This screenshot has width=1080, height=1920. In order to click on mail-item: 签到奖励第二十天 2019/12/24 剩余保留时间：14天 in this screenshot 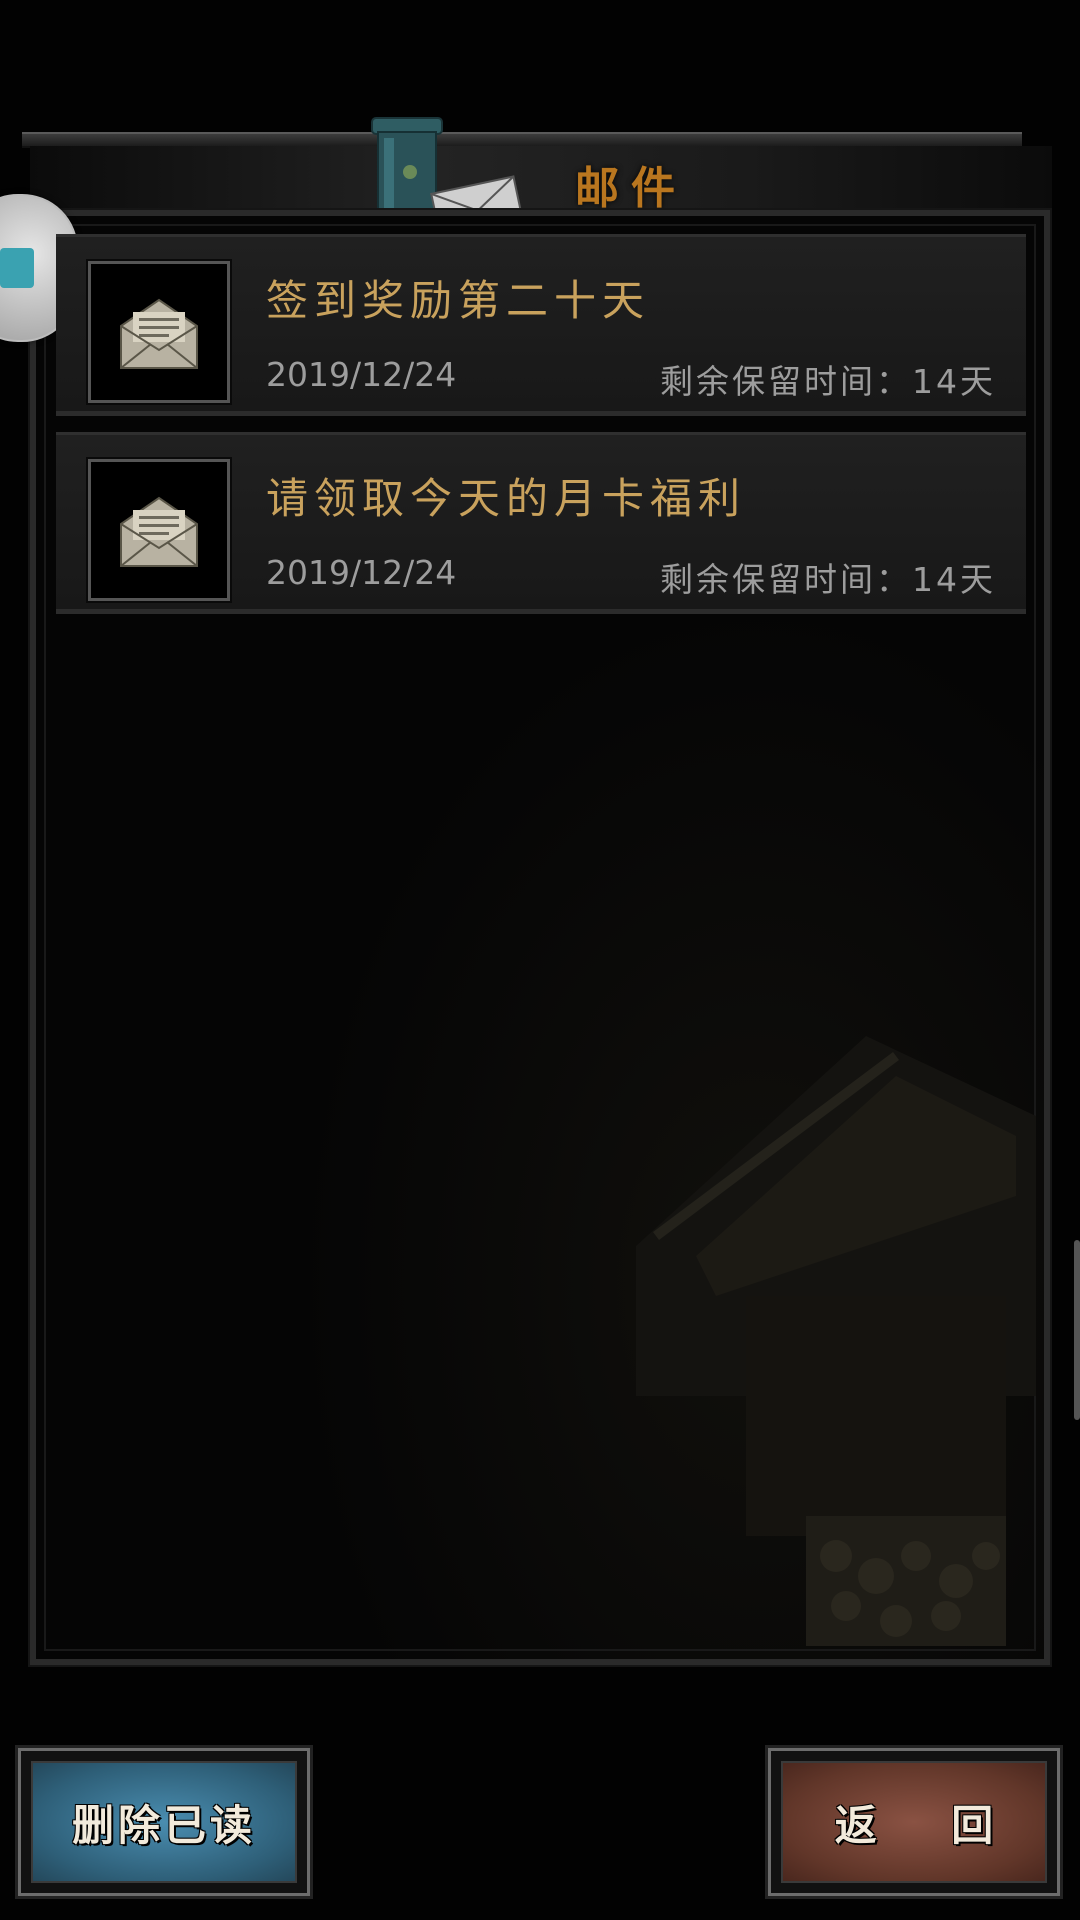, I will do `click(541, 325)`.